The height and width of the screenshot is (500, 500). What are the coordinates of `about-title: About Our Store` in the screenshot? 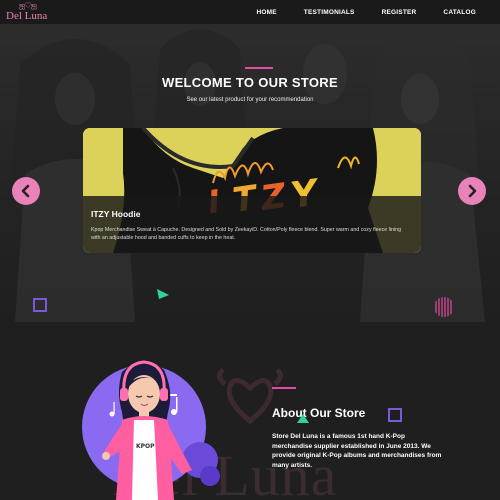 It's located at (319, 413).